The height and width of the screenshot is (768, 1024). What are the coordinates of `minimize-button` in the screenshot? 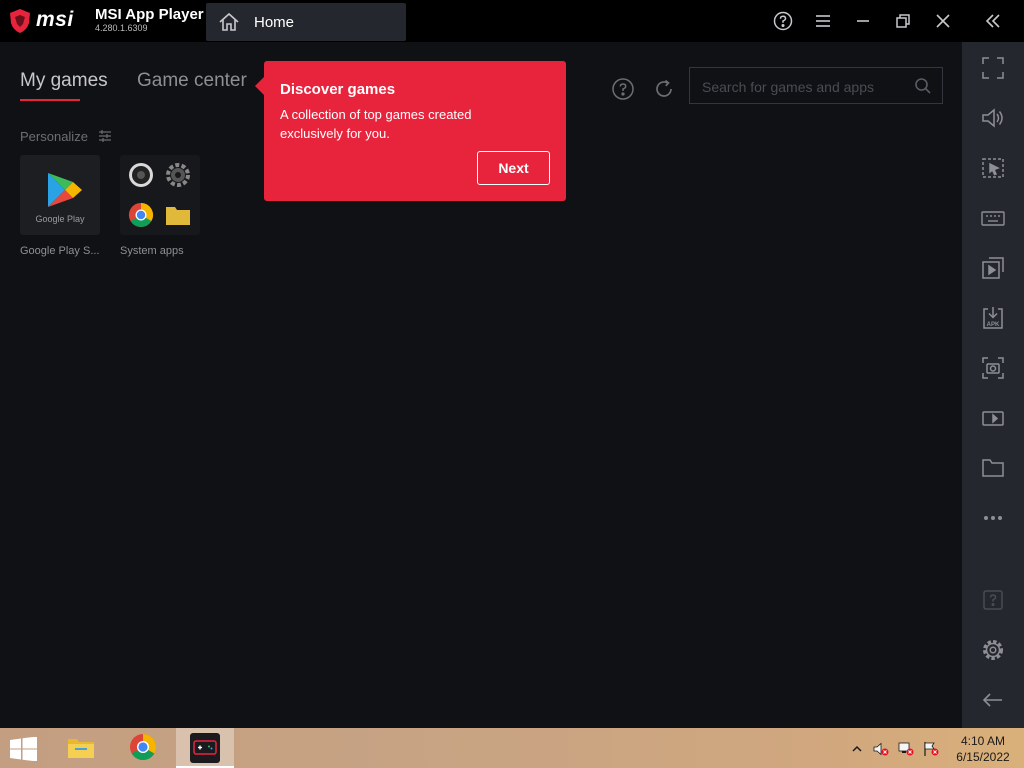 It's located at (863, 21).